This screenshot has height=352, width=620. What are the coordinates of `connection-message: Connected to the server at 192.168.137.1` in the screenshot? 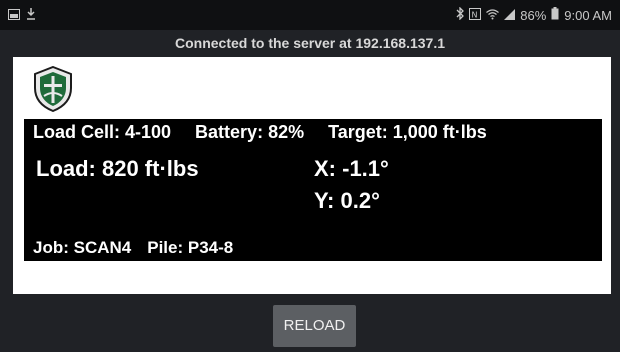 It's located at (310, 43).